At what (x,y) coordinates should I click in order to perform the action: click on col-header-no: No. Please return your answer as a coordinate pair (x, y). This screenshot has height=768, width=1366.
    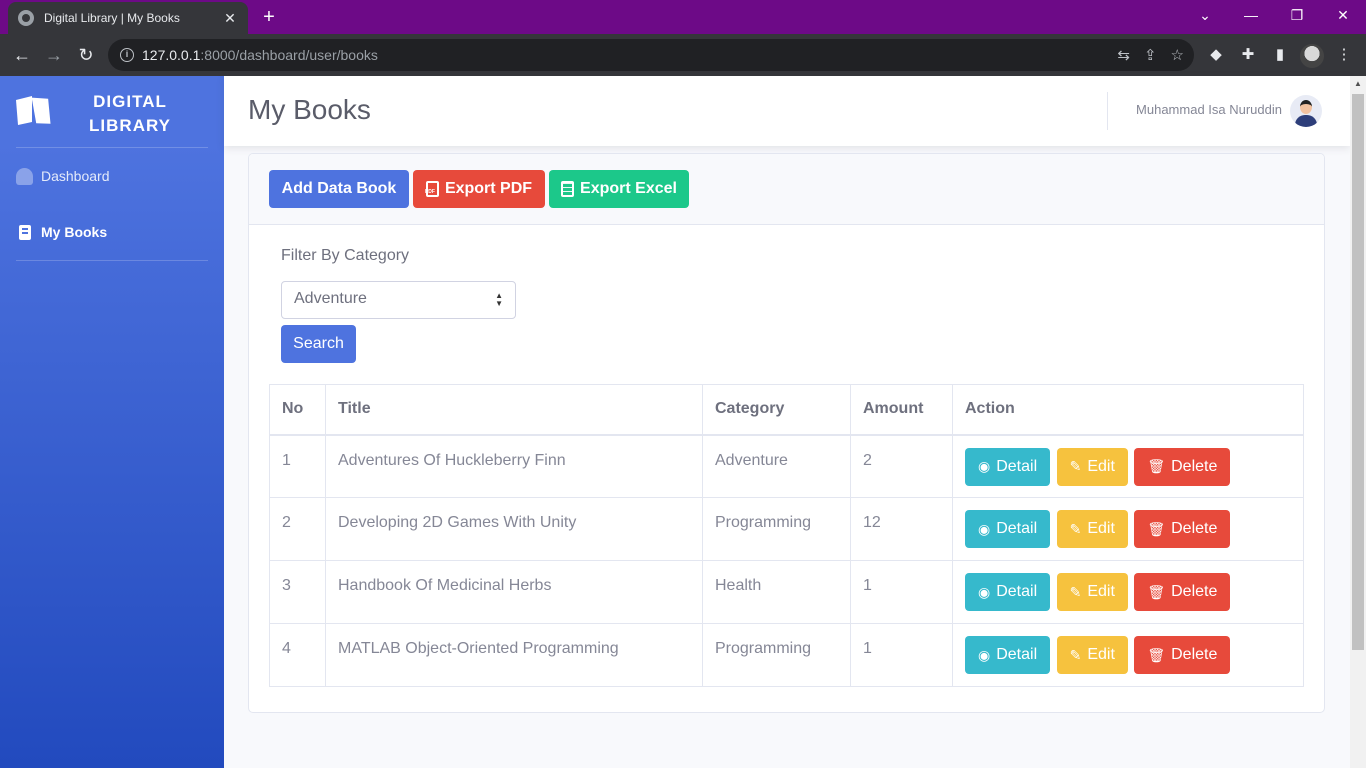
    Looking at the image, I should click on (297, 410).